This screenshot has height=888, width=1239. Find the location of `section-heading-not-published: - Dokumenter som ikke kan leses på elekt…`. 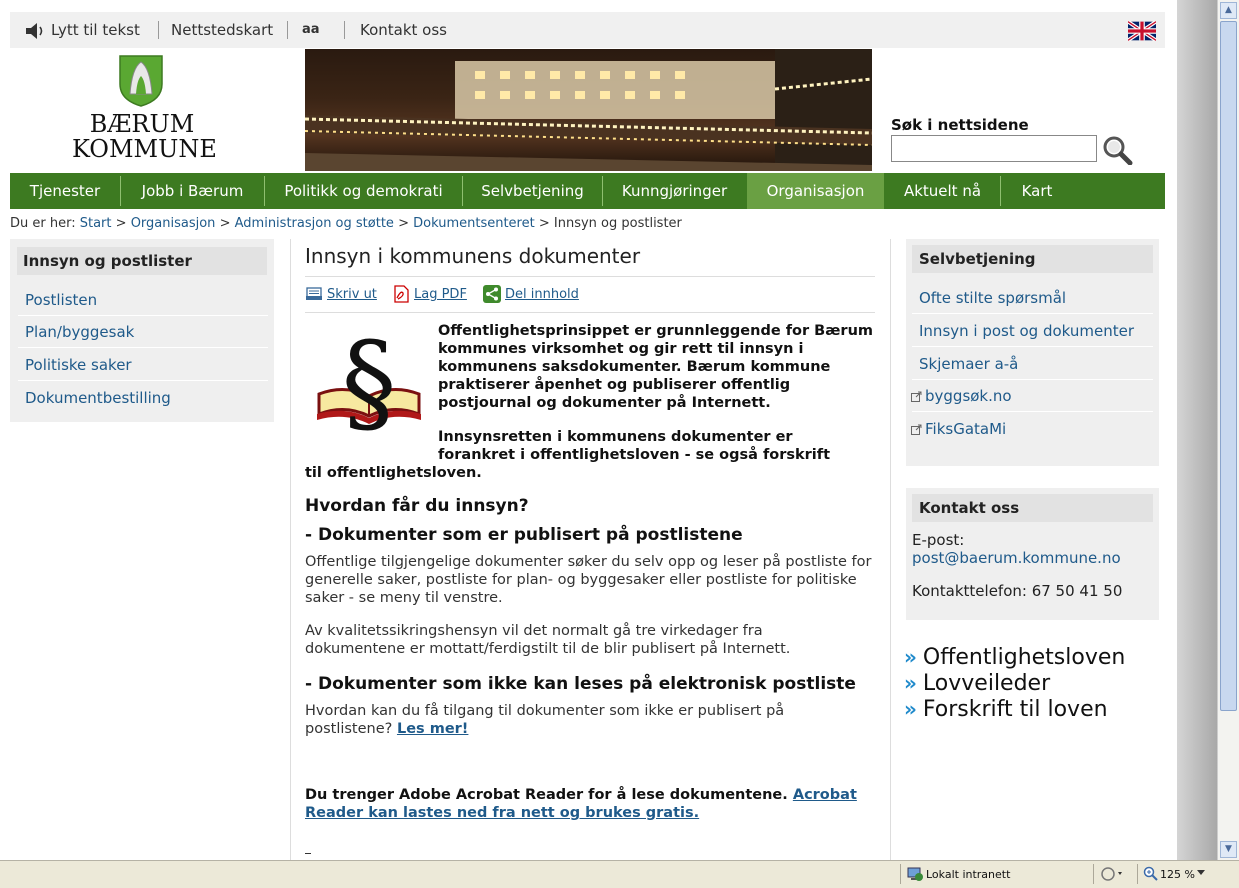

section-heading-not-published: - Dokumenter som ikke kan leses på elekt… is located at coordinates (580, 684).